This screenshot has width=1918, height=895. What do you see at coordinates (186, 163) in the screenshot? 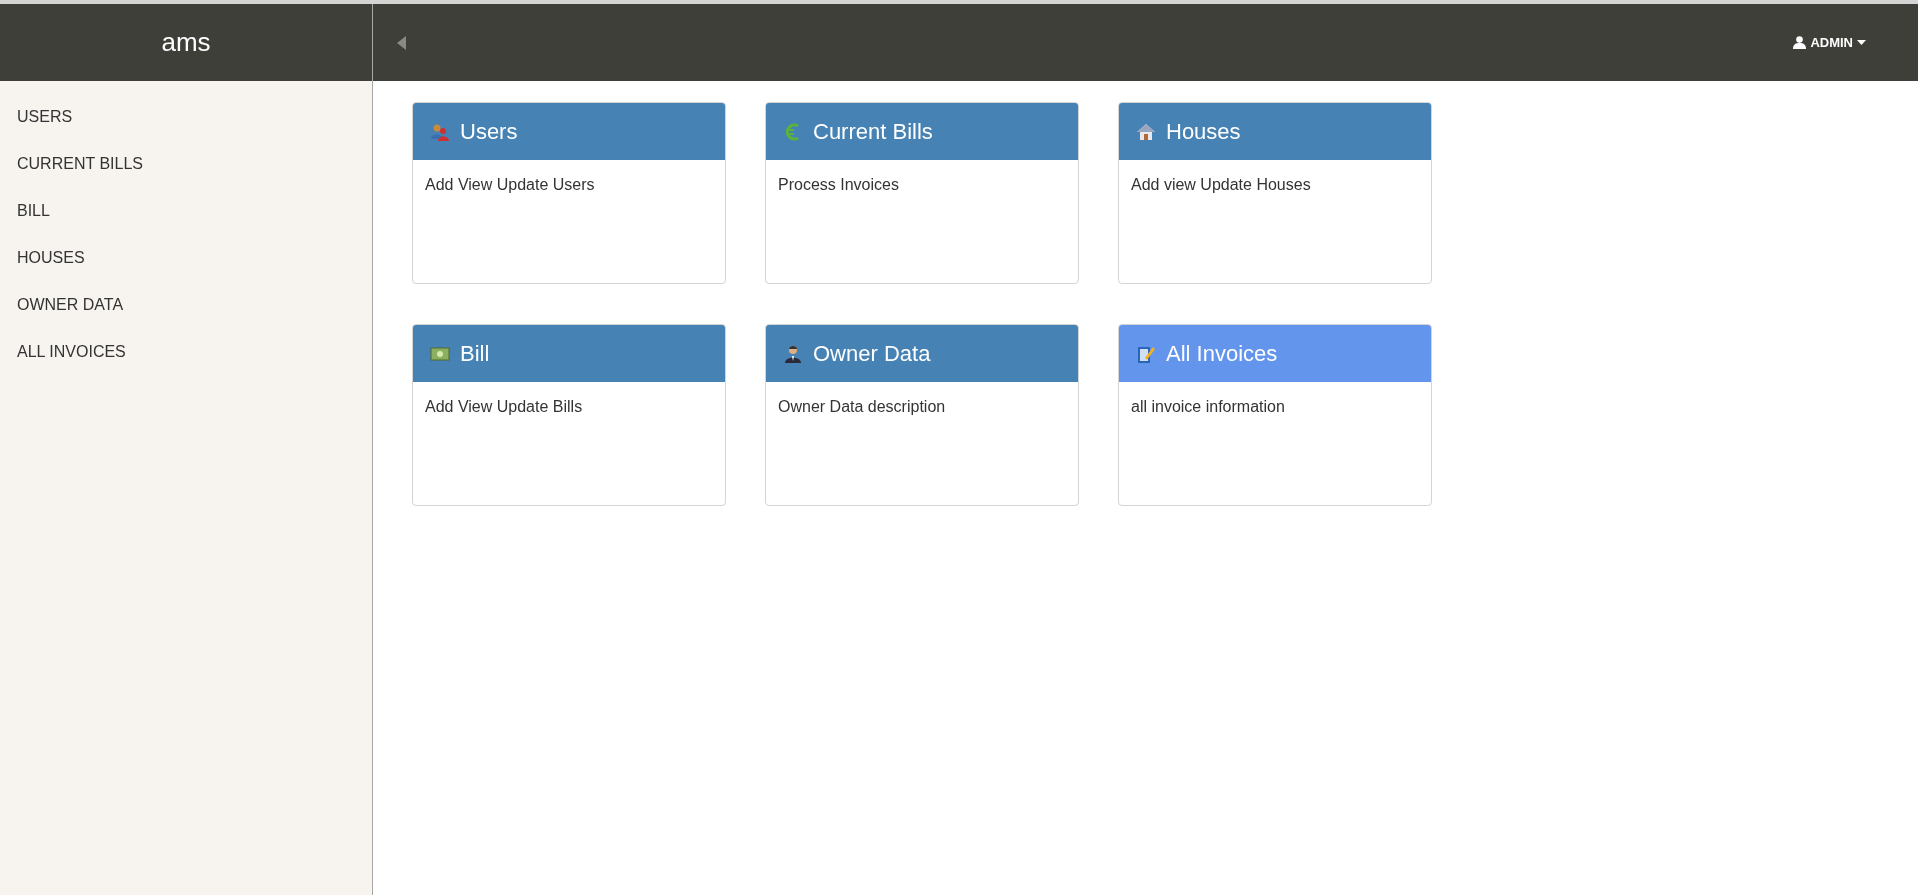
I see `sidebar-item: CURRENT BILLS` at bounding box center [186, 163].